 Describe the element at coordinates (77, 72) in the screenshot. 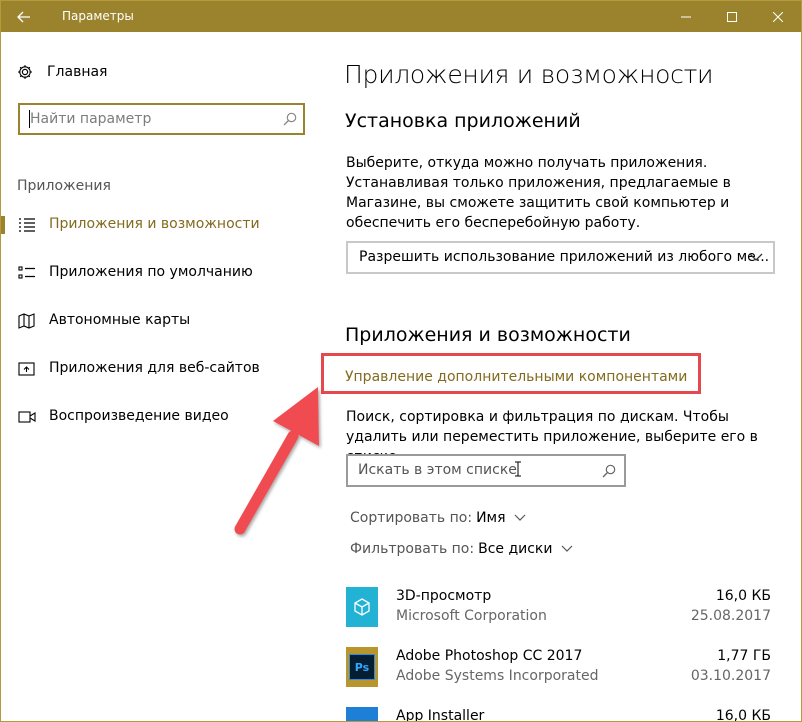

I see `home-label: Главная` at that location.